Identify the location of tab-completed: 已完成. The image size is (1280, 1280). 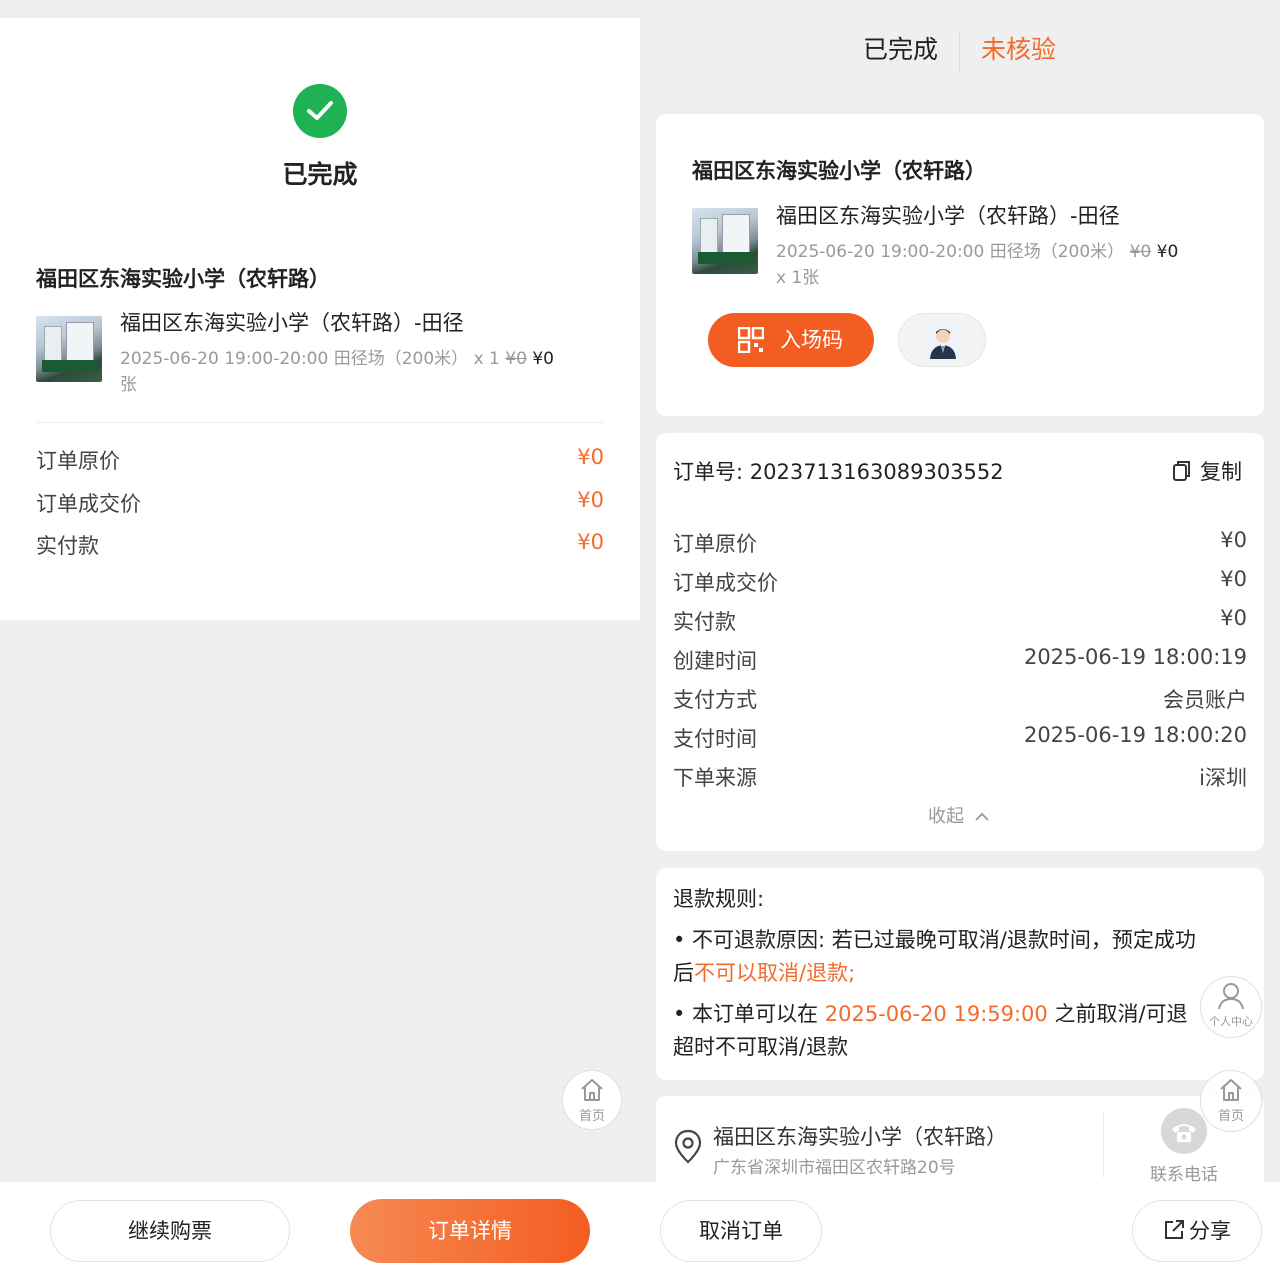
(900, 48).